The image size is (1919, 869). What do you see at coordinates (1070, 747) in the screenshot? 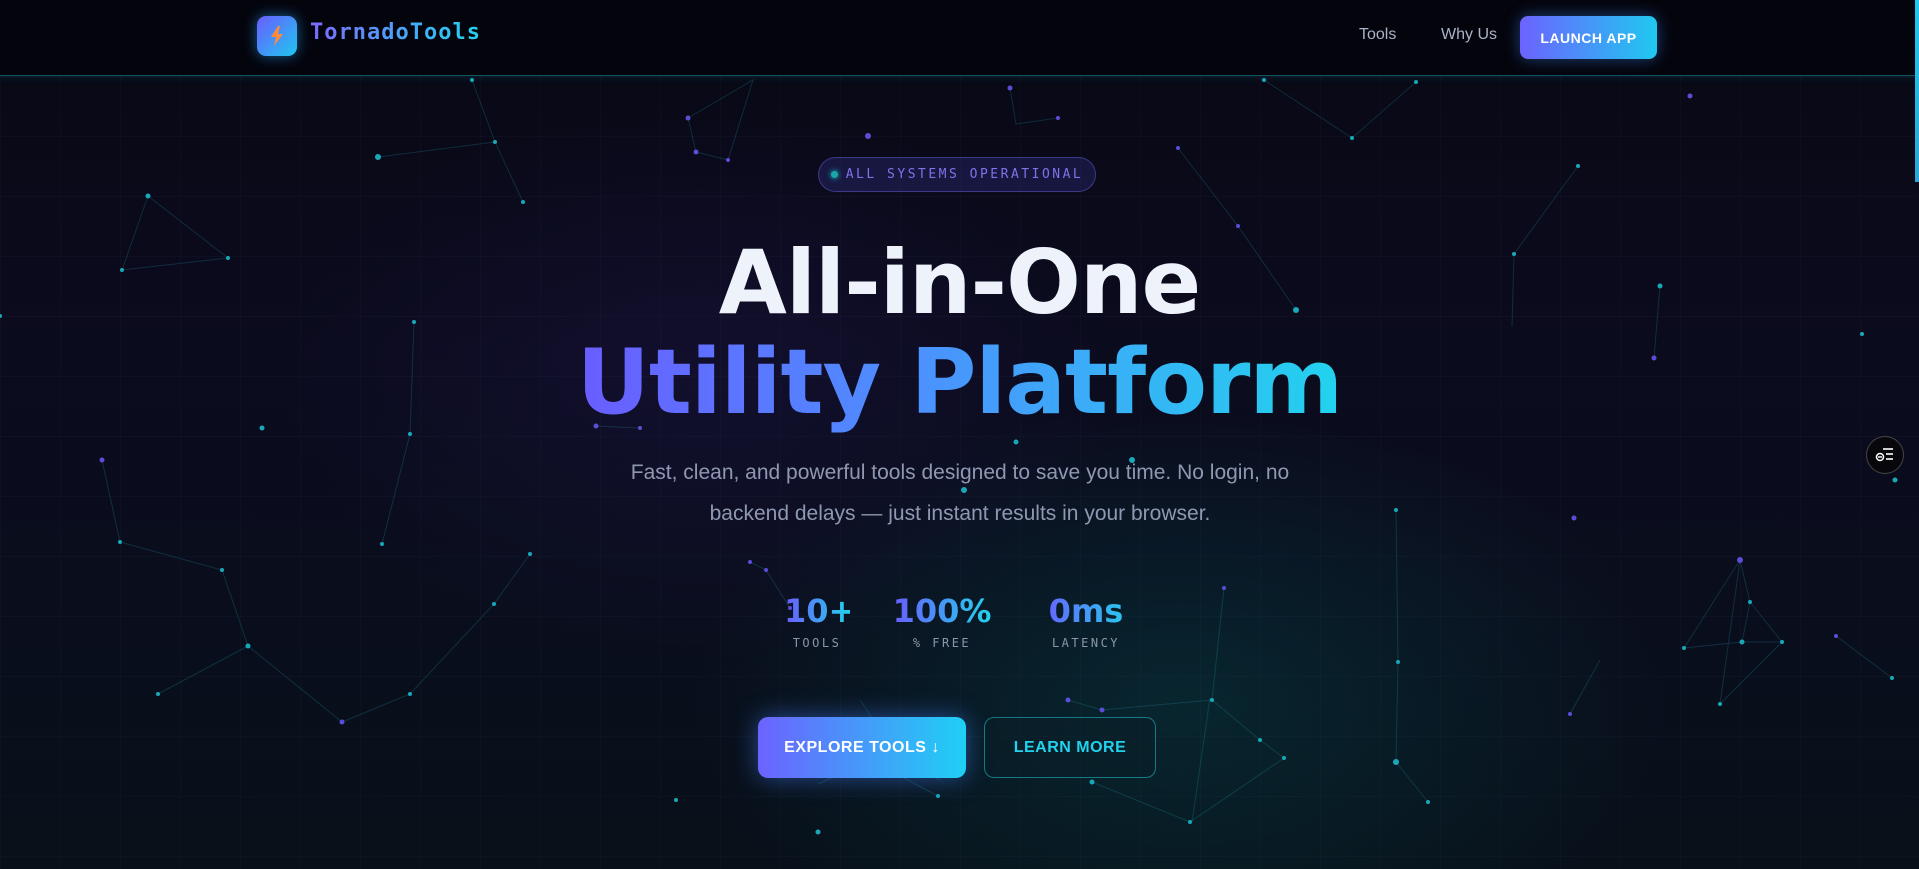
I see `learn-more-button: LEARN MORE` at bounding box center [1070, 747].